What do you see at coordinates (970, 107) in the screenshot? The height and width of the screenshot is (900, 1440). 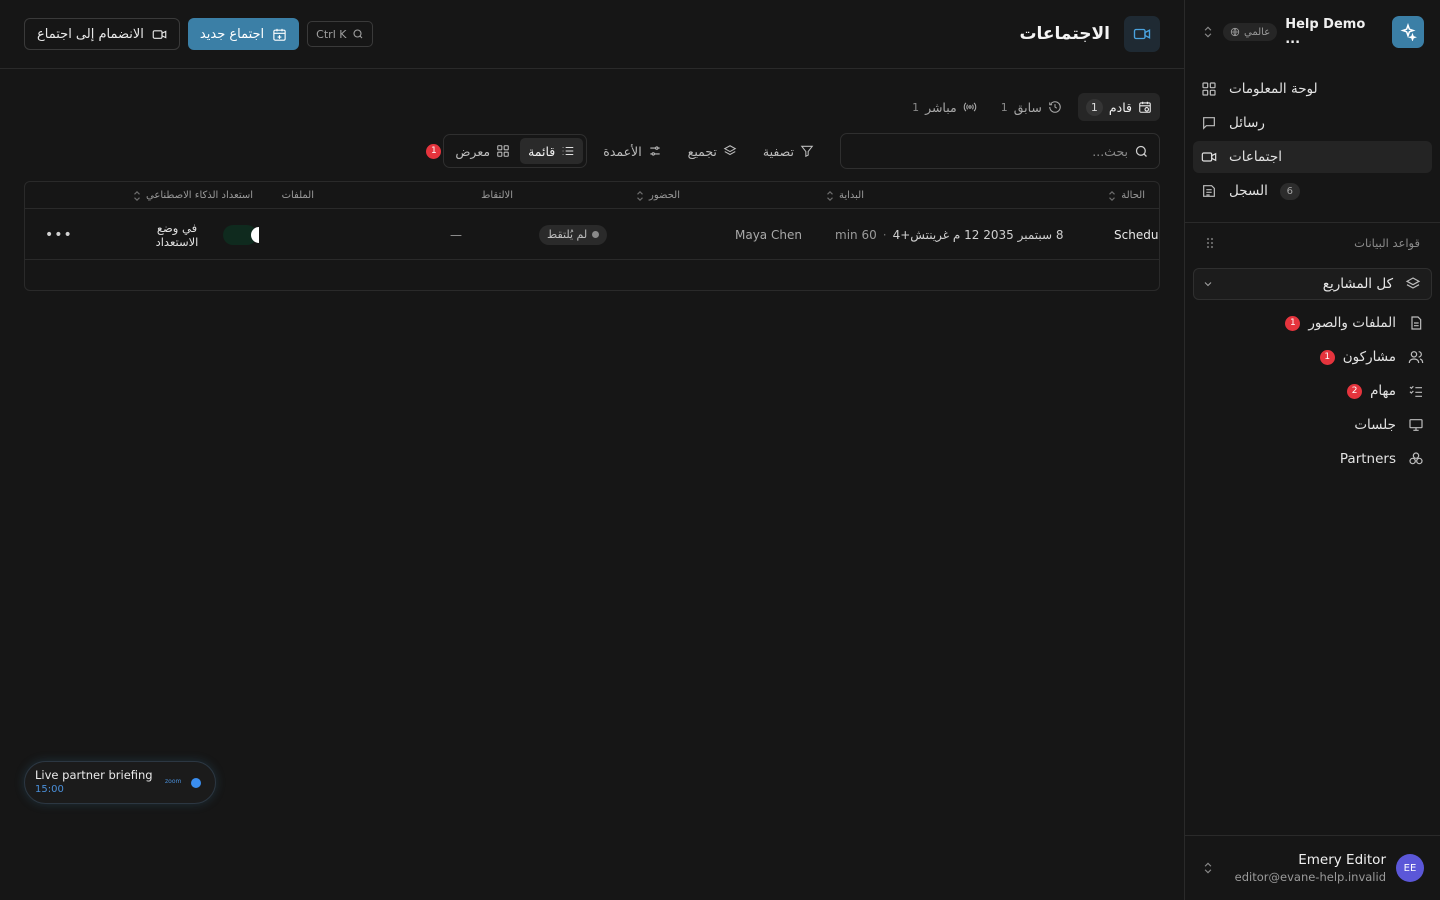 I see `broadcast-icon` at bounding box center [970, 107].